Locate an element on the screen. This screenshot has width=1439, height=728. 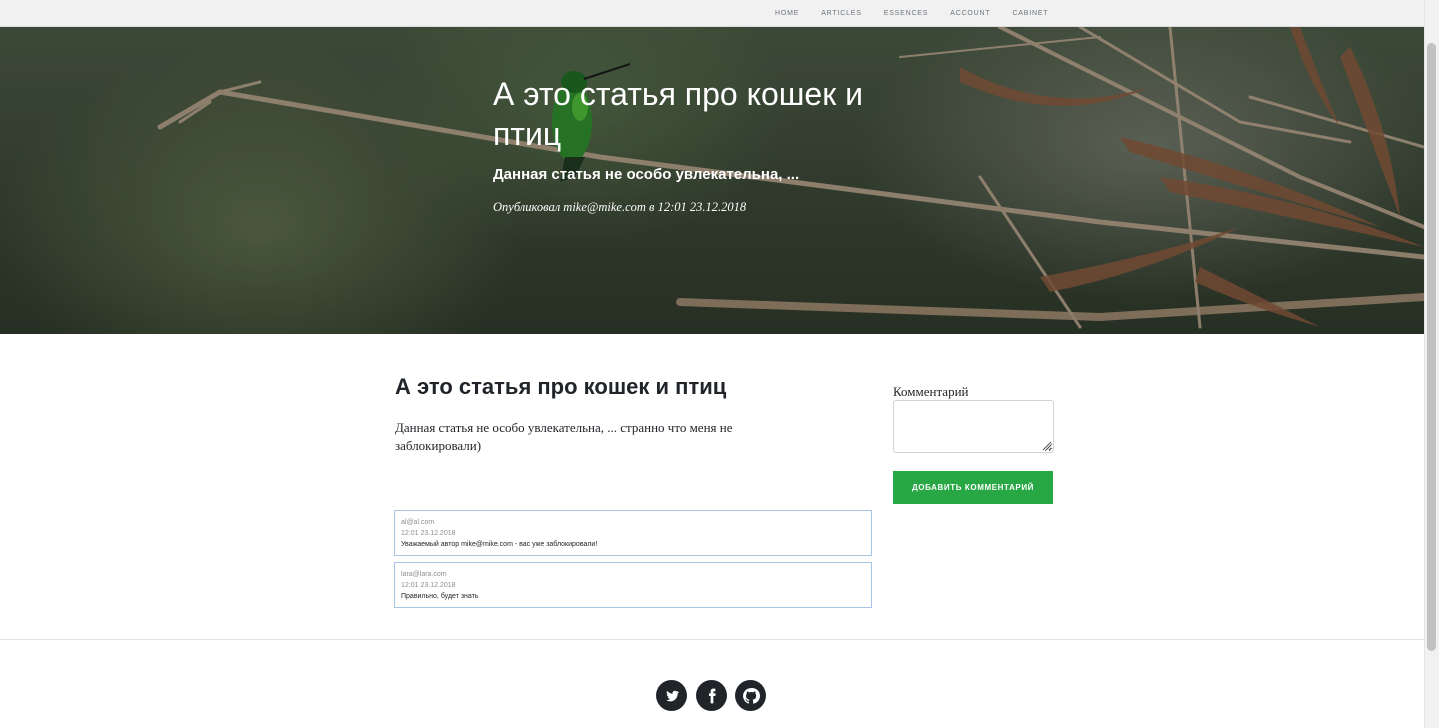
comment-text: Правильно, будет знать is located at coordinates (440, 596).